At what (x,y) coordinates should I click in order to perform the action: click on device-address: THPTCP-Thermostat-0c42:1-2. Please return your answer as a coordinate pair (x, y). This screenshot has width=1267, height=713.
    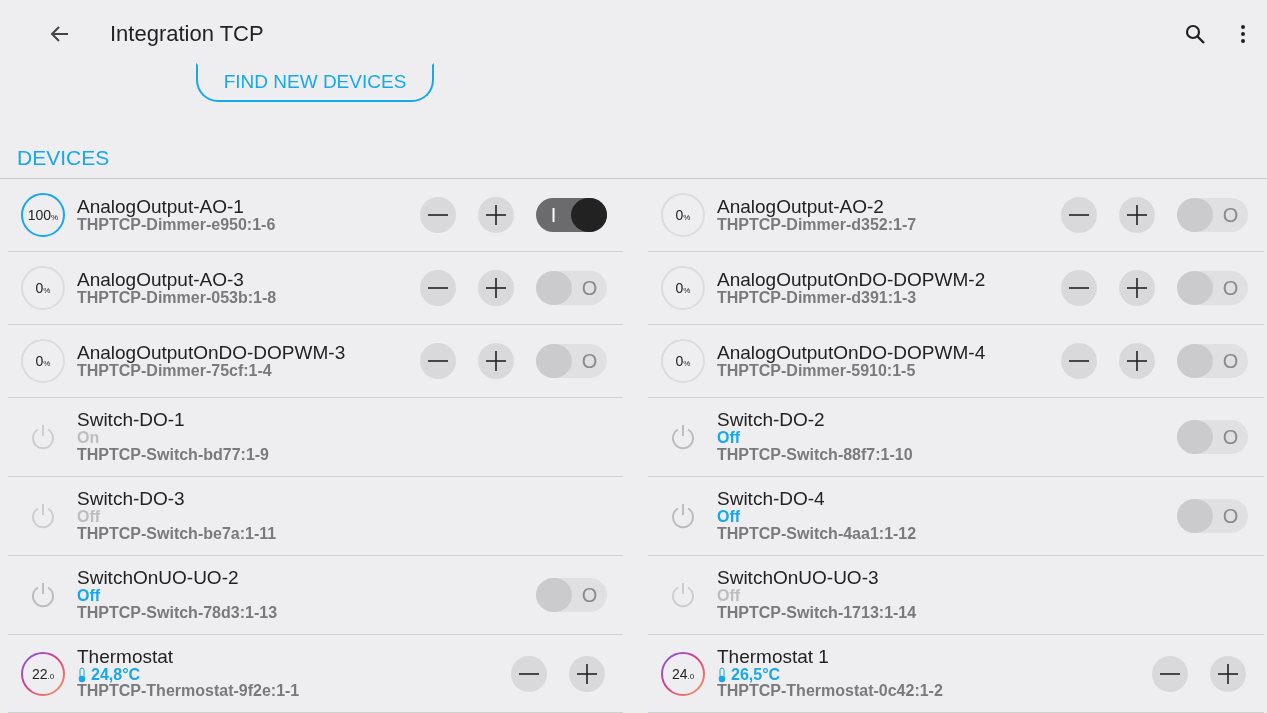
    Looking at the image, I should click on (830, 692).